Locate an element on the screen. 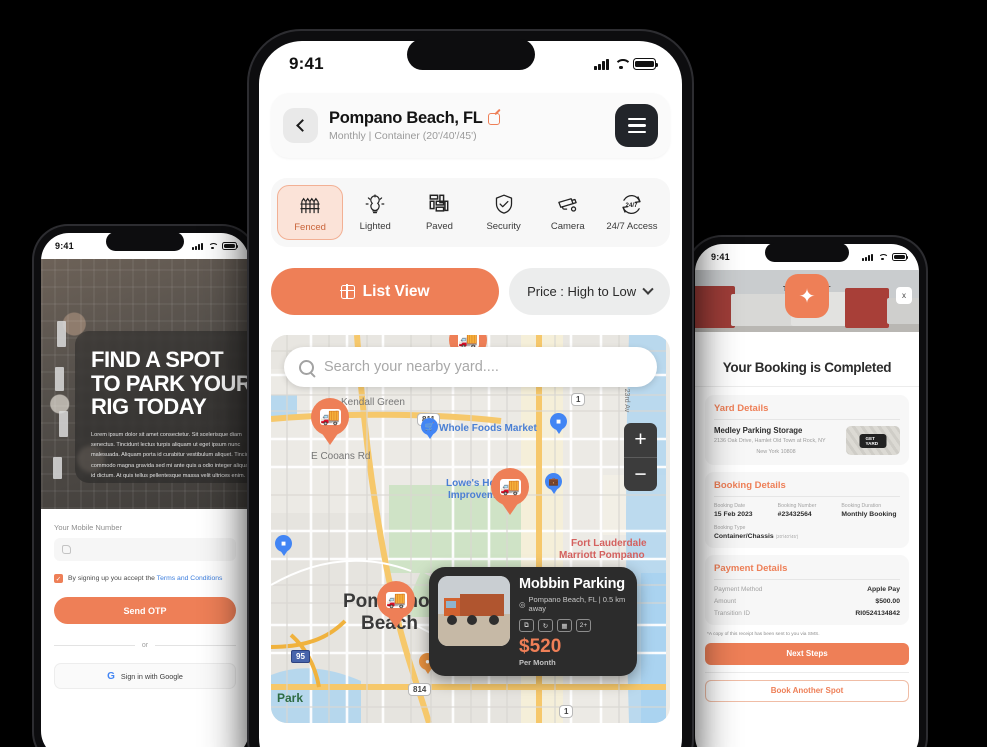  field-key: Booking Type is located at coordinates (730, 527).